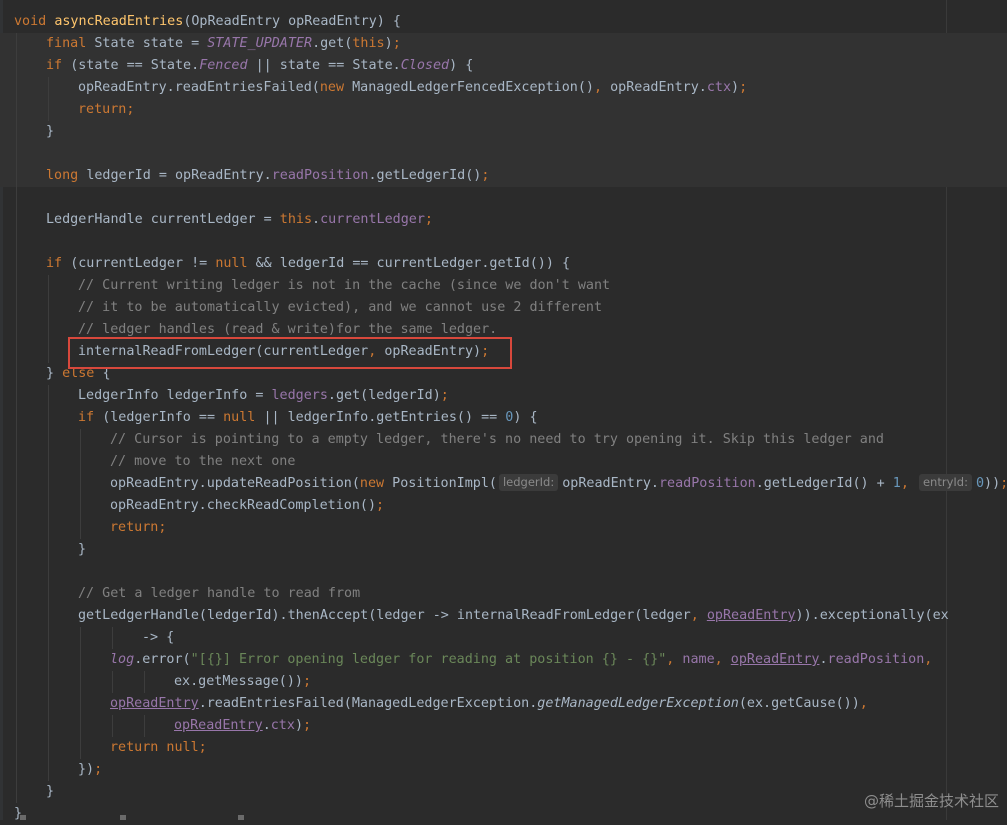  I want to click on code-token: log, so click(122, 659).